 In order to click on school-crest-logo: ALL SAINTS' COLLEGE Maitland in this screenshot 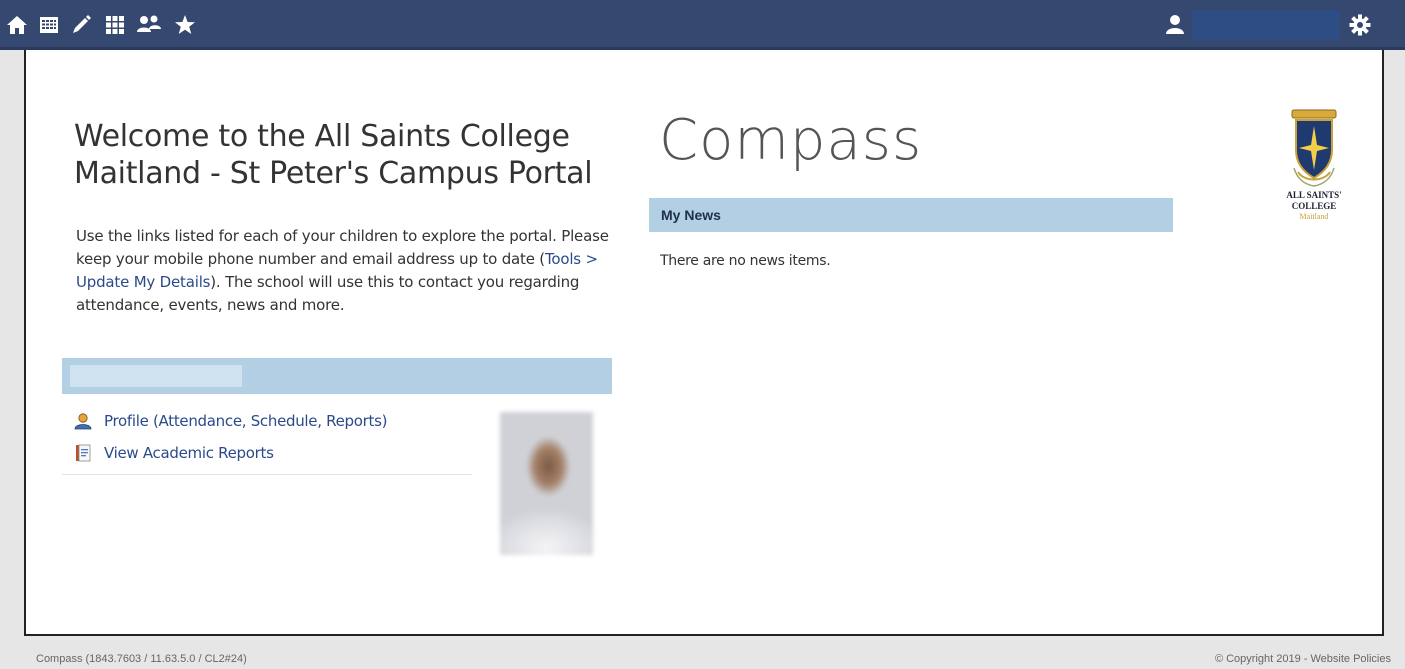, I will do `click(1314, 171)`.